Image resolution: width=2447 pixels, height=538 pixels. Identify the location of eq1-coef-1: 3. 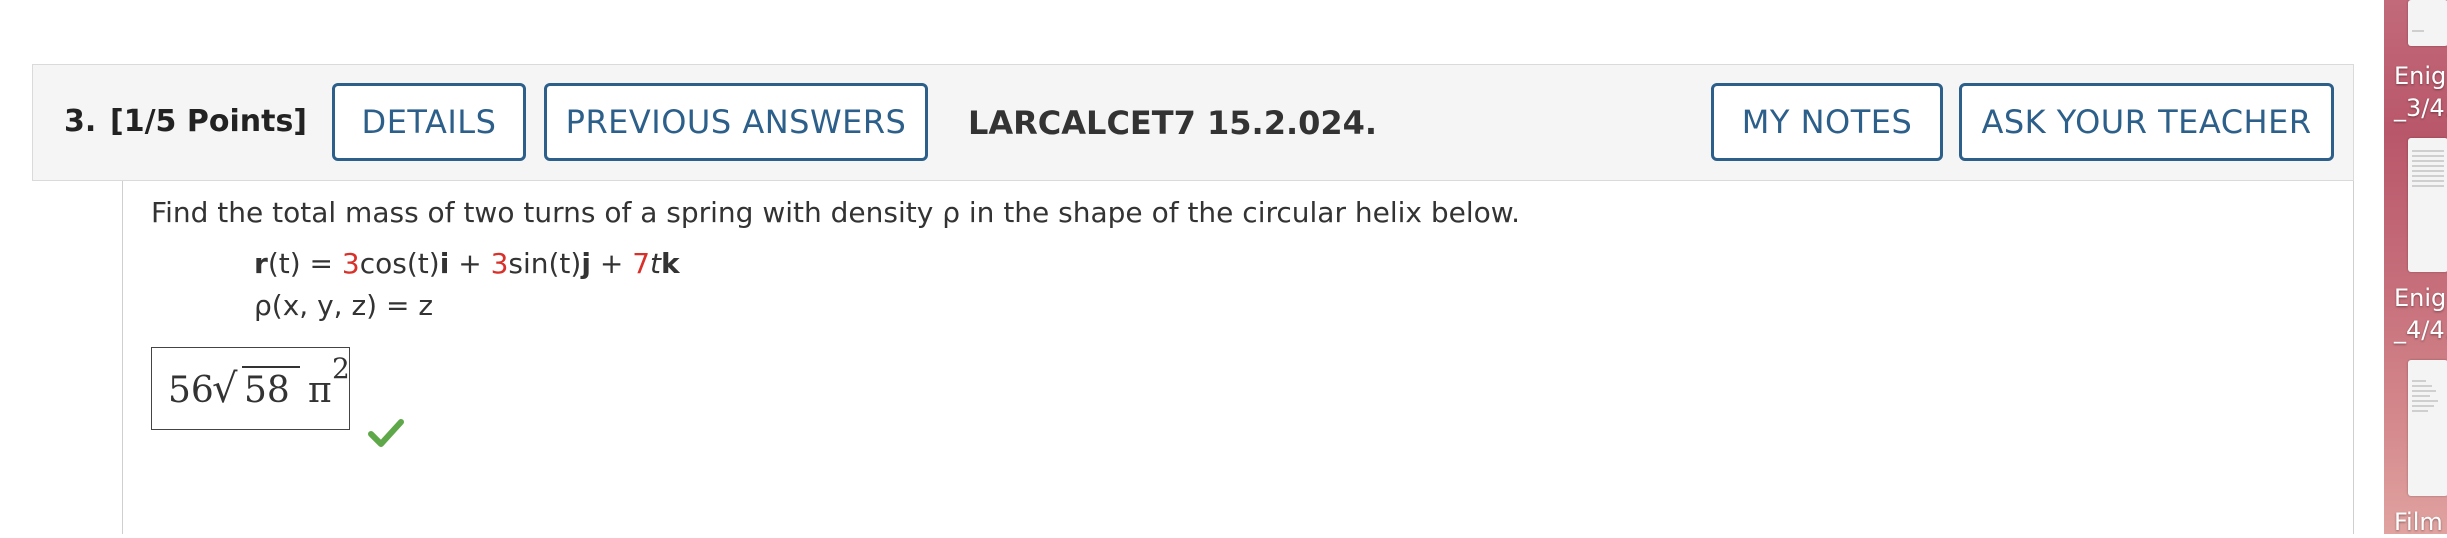
(350, 263).